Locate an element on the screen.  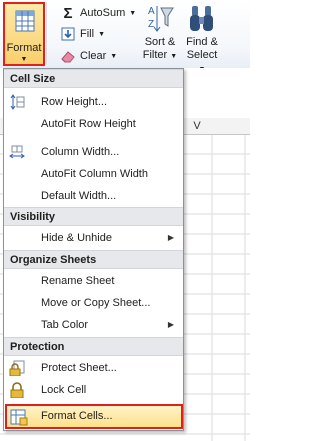
tab-color-label: Tab Color is located at coordinates (65, 325).